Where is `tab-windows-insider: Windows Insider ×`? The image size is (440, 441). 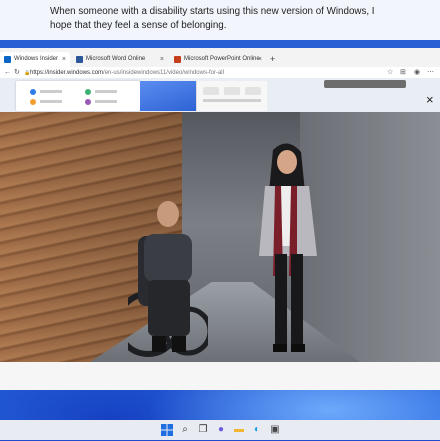
tab-windows-insider: Windows Insider × is located at coordinates (35, 59).